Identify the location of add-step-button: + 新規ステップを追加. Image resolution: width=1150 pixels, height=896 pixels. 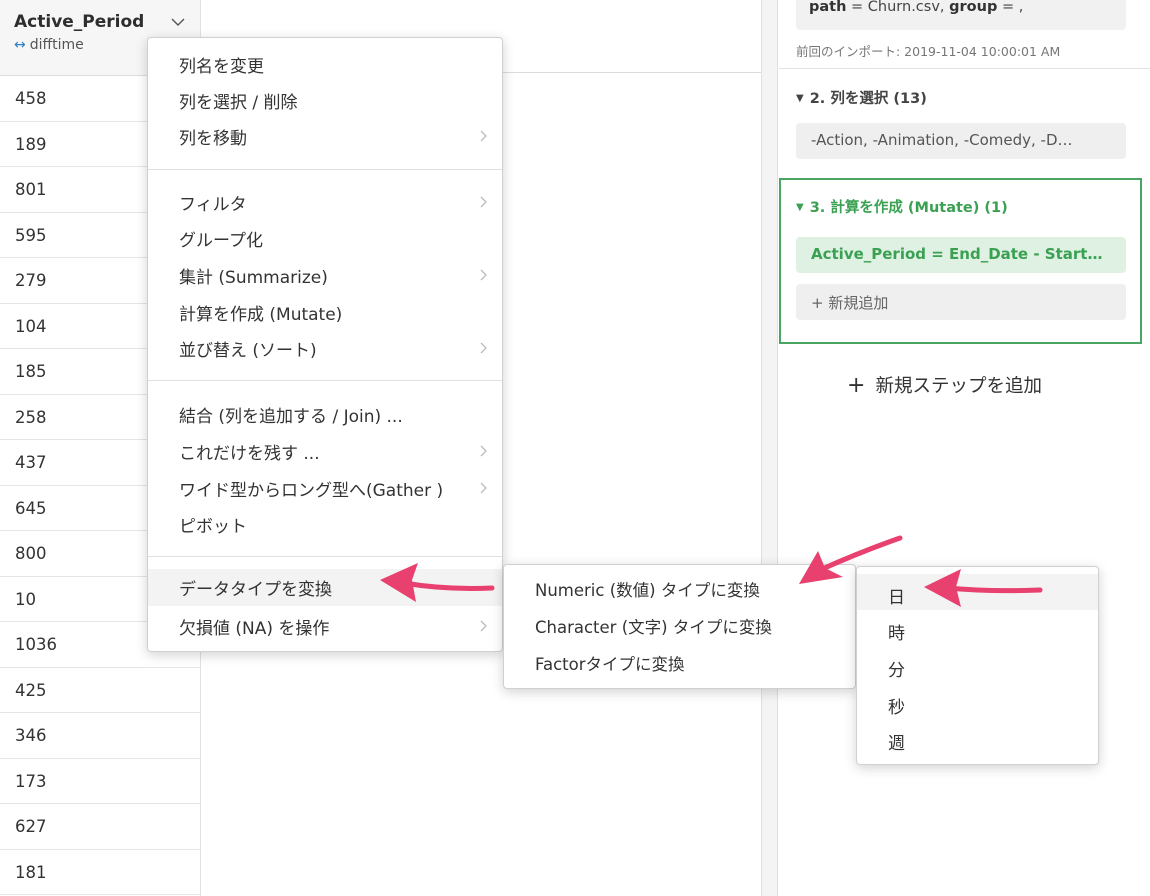
(944, 385).